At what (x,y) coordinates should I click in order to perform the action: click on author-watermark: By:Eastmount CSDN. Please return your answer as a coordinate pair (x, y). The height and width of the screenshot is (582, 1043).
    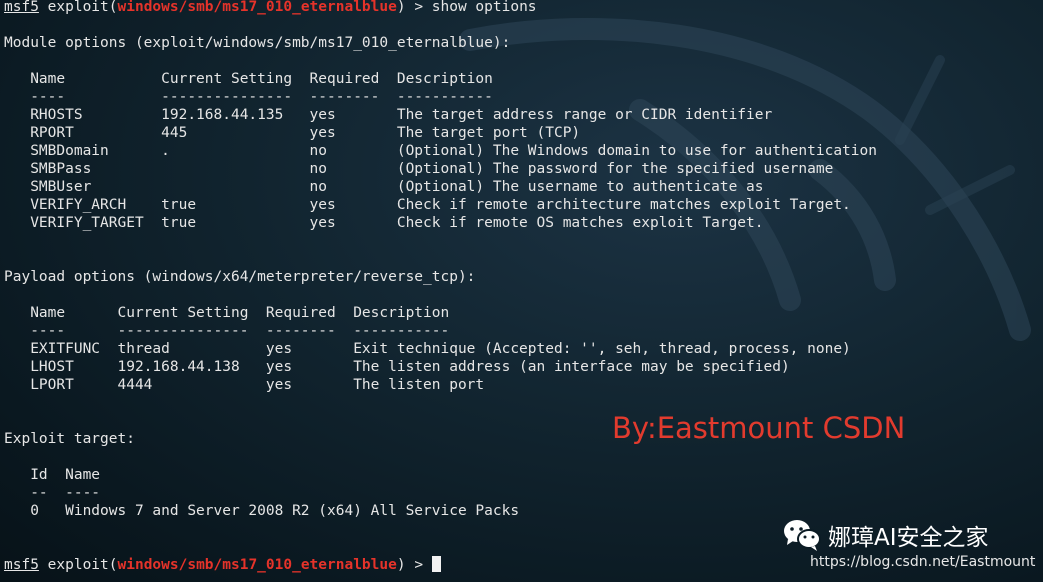
    Looking at the image, I should click on (759, 428).